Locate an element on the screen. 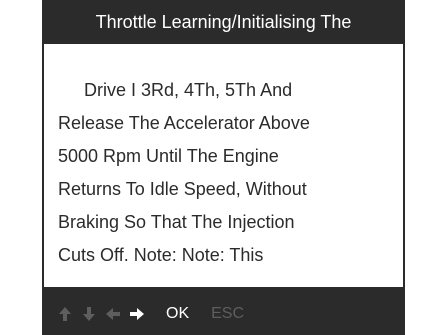  arrow-right-icon is located at coordinates (137, 314).